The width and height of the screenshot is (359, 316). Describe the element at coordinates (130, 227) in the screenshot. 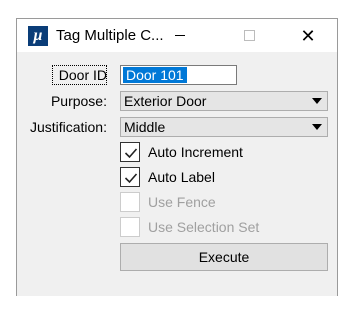

I see `use-selection-set-checkbox` at that location.